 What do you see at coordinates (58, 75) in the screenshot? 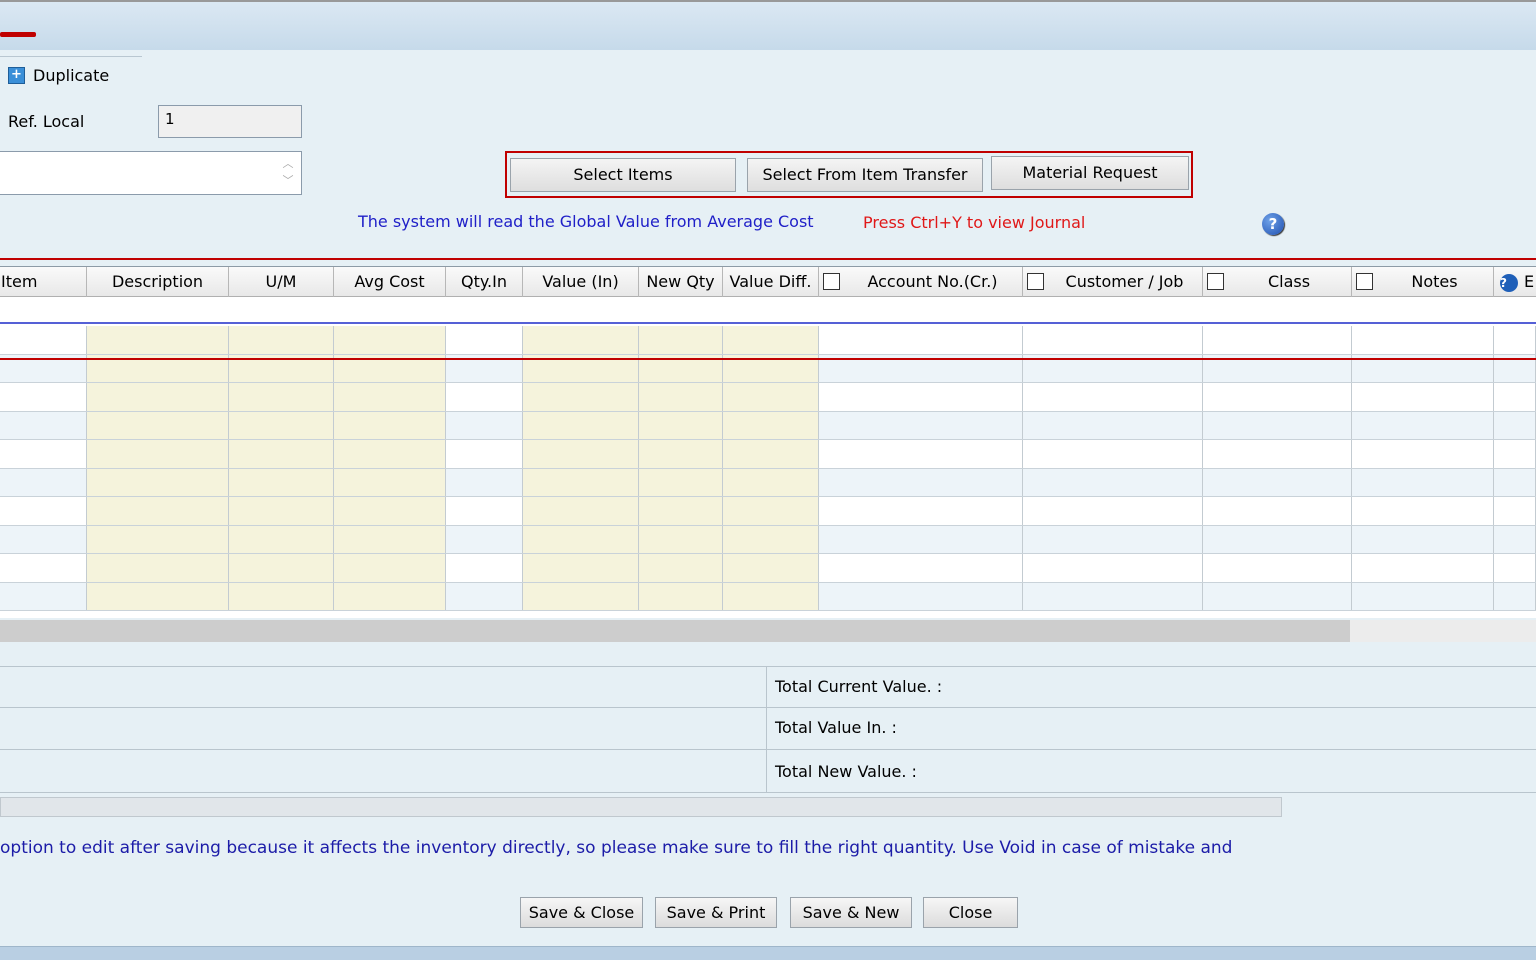
I see `duplicate-toggle: + Duplicate` at bounding box center [58, 75].